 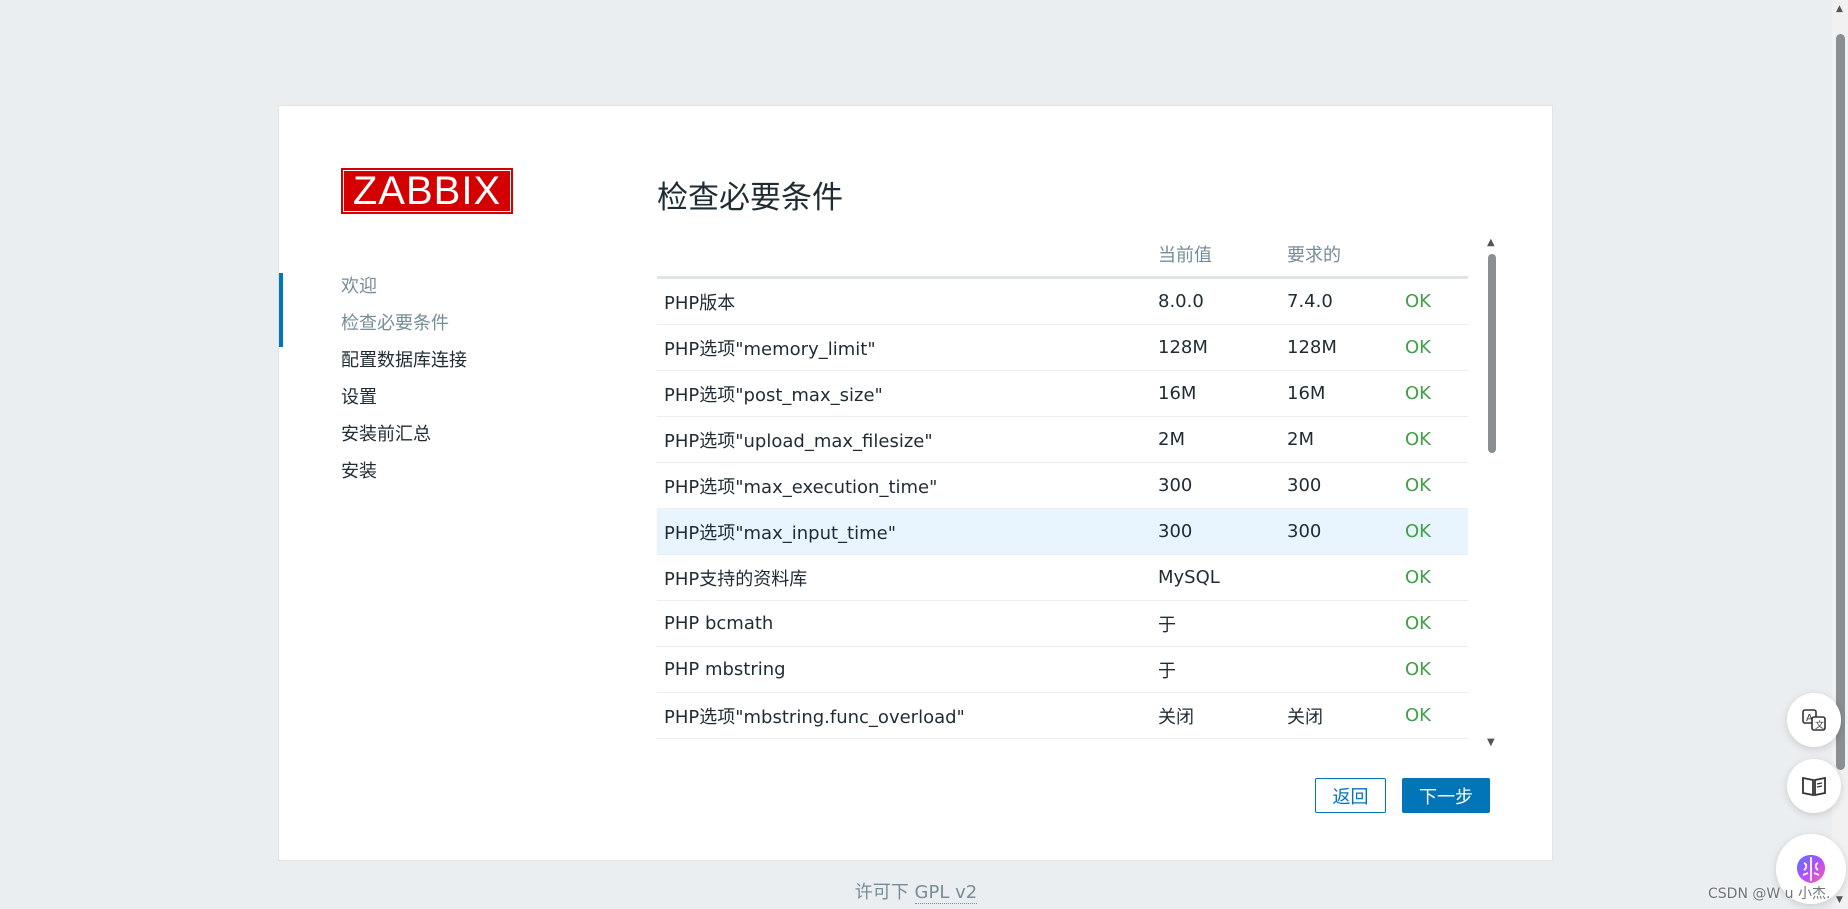 What do you see at coordinates (1215, 715) in the screenshot?
I see `row-current: 关闭` at bounding box center [1215, 715].